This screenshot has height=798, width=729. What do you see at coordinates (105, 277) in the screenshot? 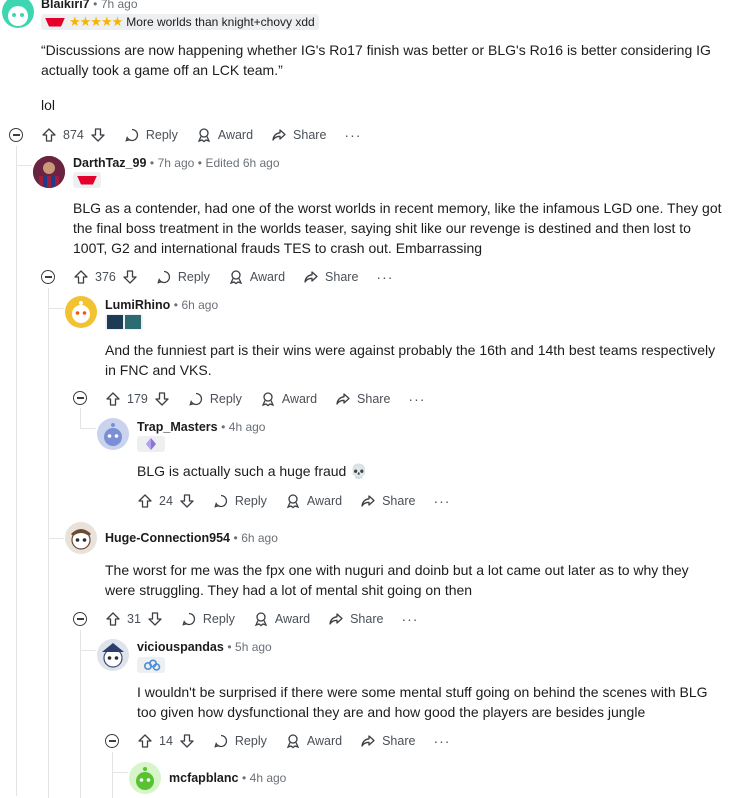
I see `vote-group: 376` at bounding box center [105, 277].